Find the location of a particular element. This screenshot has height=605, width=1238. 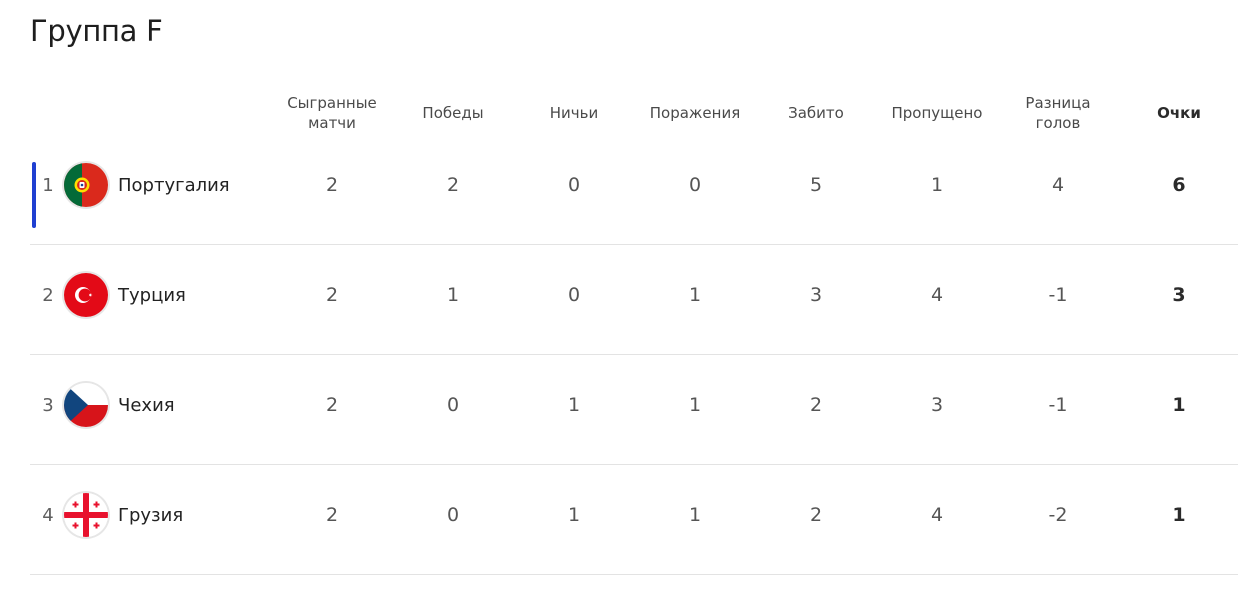

team-name: Чехия is located at coordinates (146, 405).